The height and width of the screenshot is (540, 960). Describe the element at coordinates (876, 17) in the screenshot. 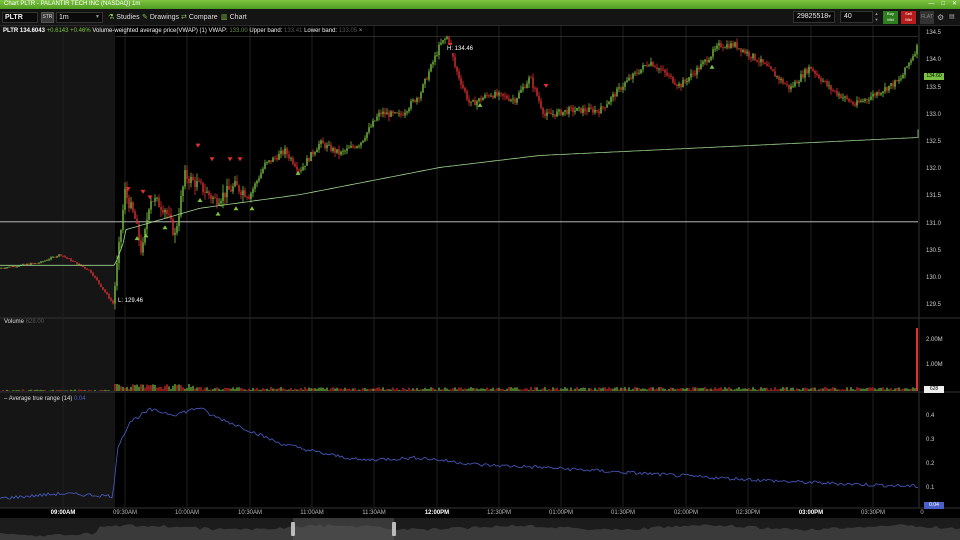

I see `quantity-stepper: ▲ ▼` at that location.